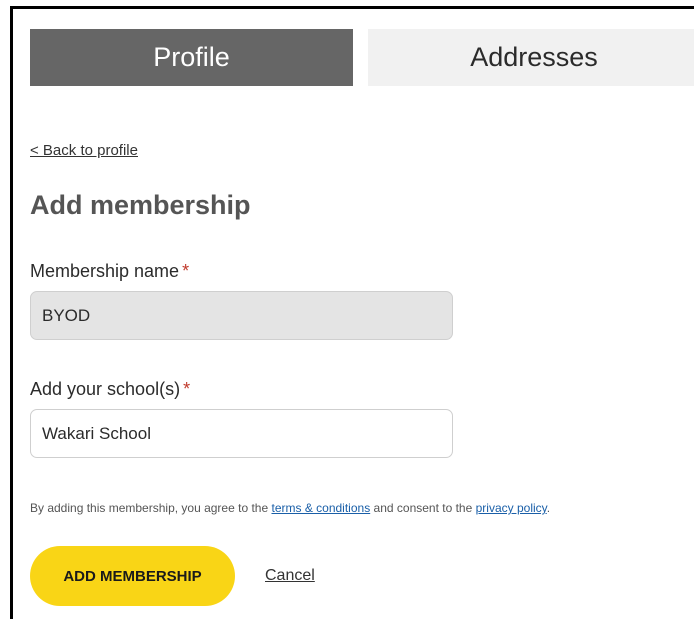  Describe the element at coordinates (290, 576) in the screenshot. I see `cancel-link: Cancel` at that location.